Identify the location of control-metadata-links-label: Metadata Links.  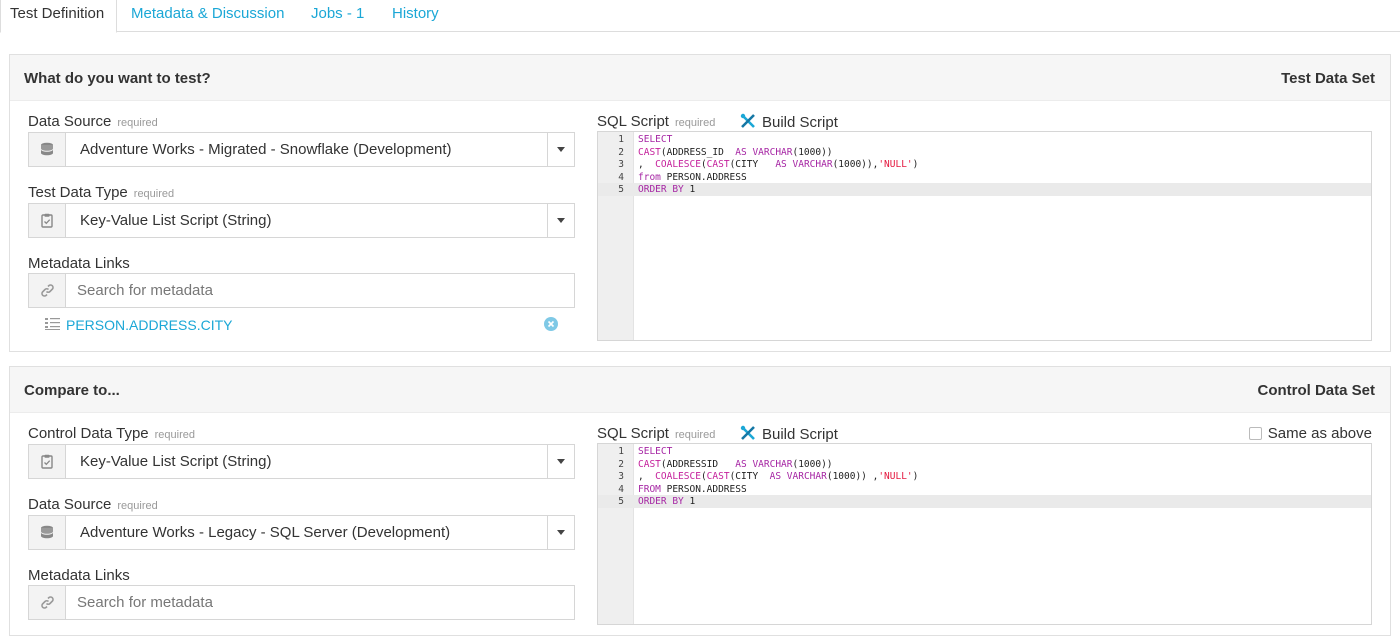
(79, 575).